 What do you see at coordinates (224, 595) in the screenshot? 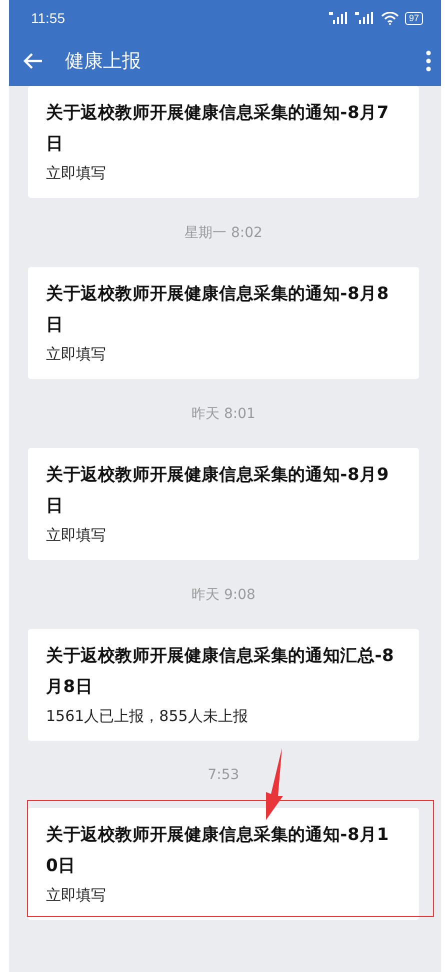
I see `timestamp: 昨天 9:08` at bounding box center [224, 595].